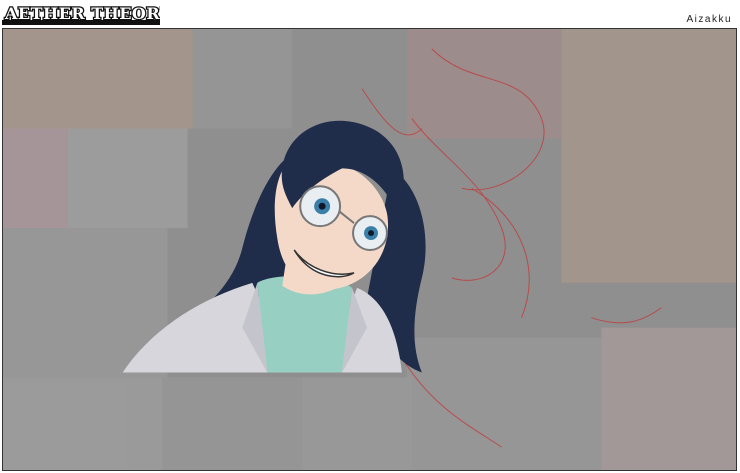 The height and width of the screenshot is (473, 740). I want to click on header-bar: AETHER THEOREM Aizakku, so click(370, 14).